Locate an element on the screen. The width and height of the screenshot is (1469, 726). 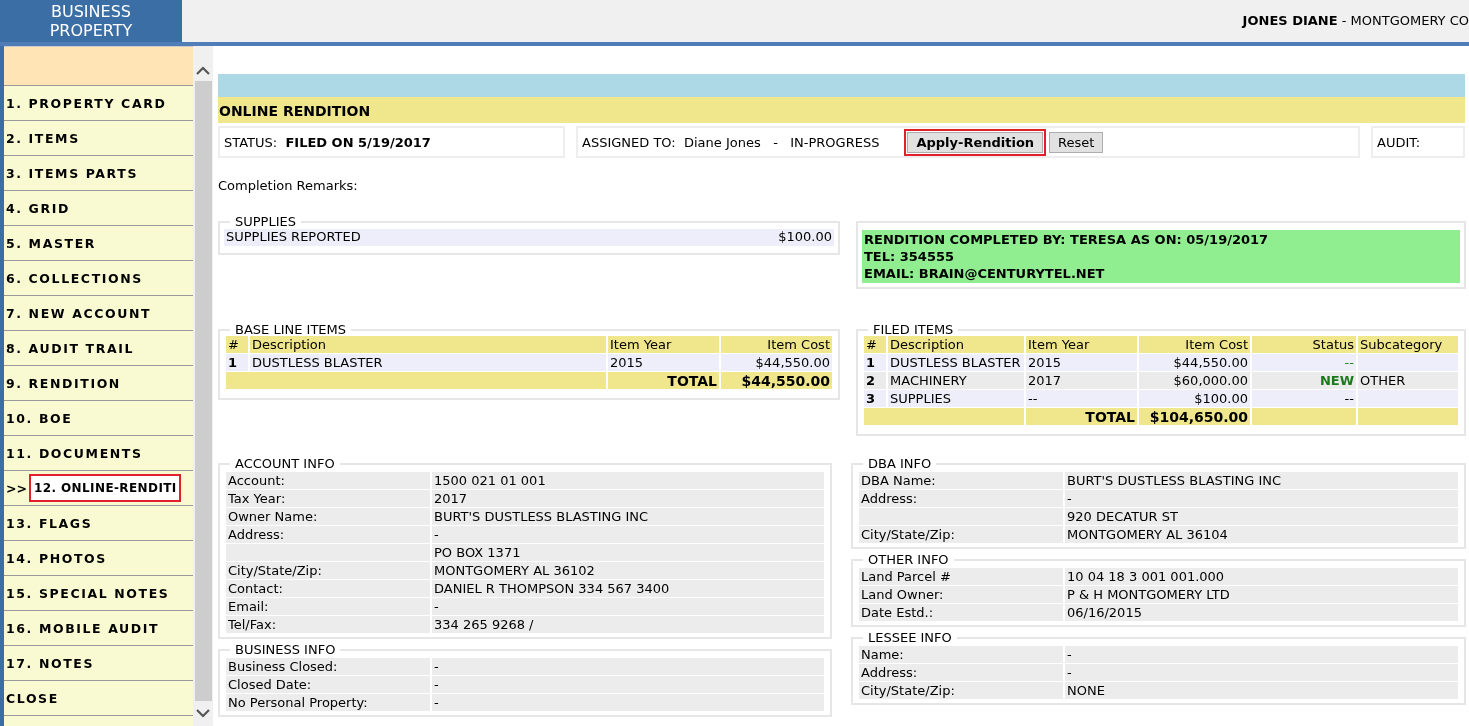
sidebar-item: 14. PHOTOS is located at coordinates (56, 558).